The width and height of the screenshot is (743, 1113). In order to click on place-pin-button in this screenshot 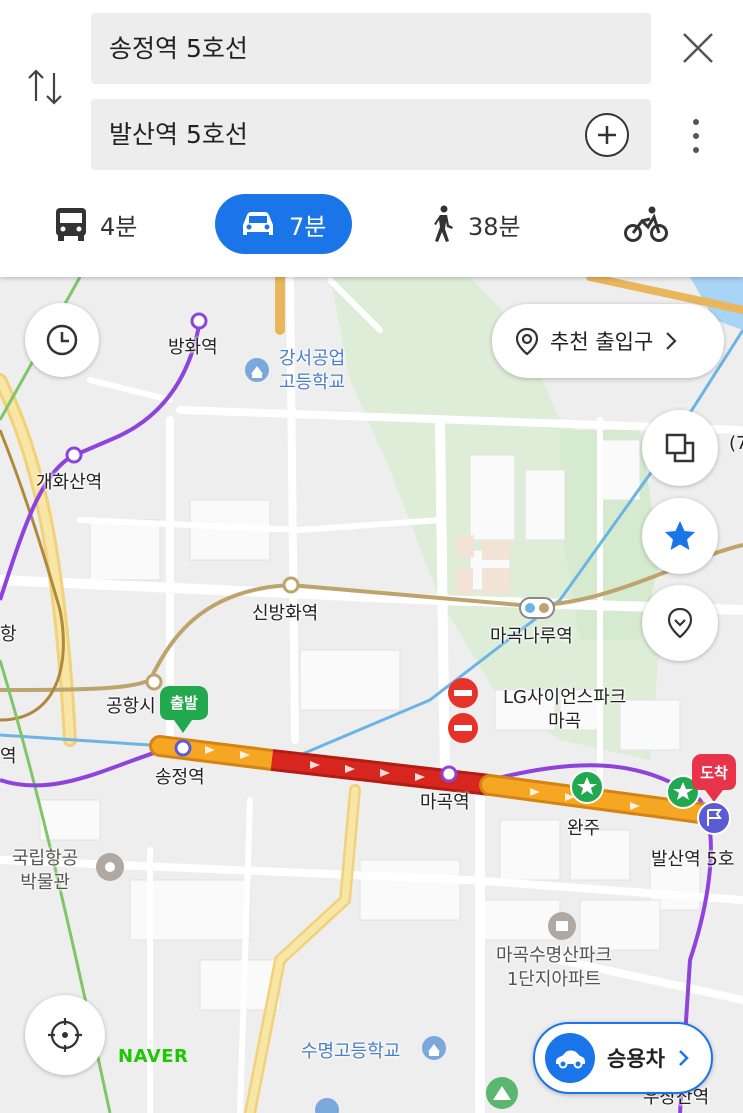, I will do `click(680, 623)`.